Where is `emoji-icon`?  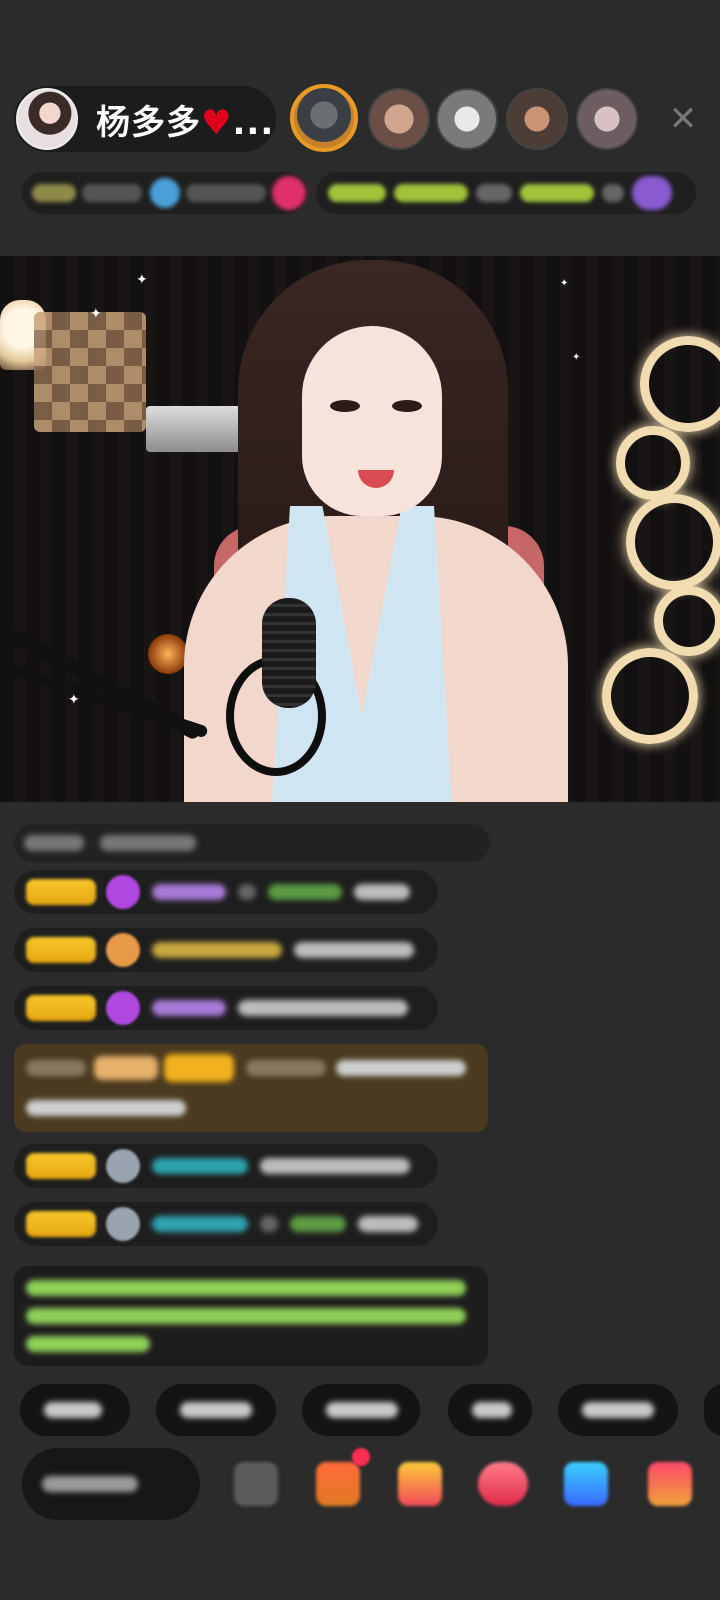
emoji-icon is located at coordinates (256, 1484).